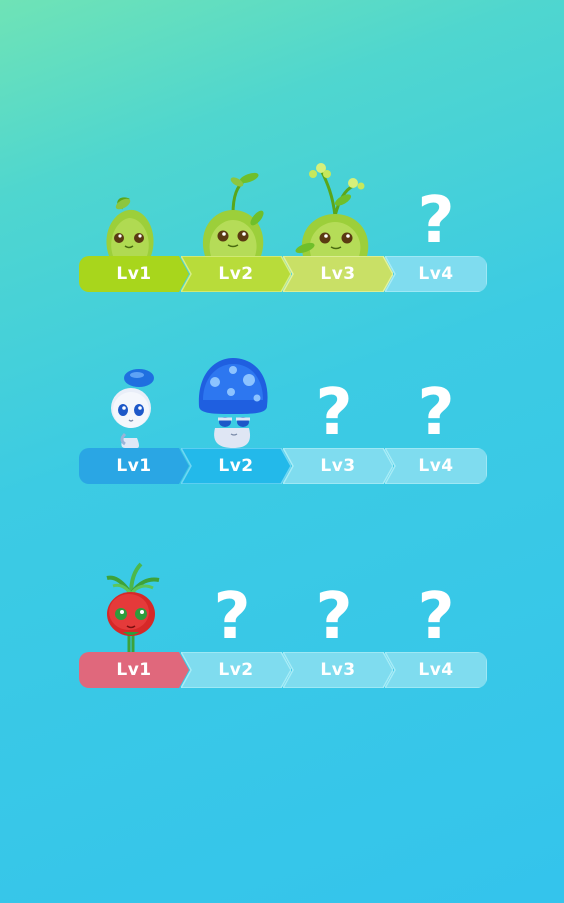 This screenshot has height=903, width=564. What do you see at coordinates (232, 398) in the screenshot?
I see `mushroom-lv2-character` at bounding box center [232, 398].